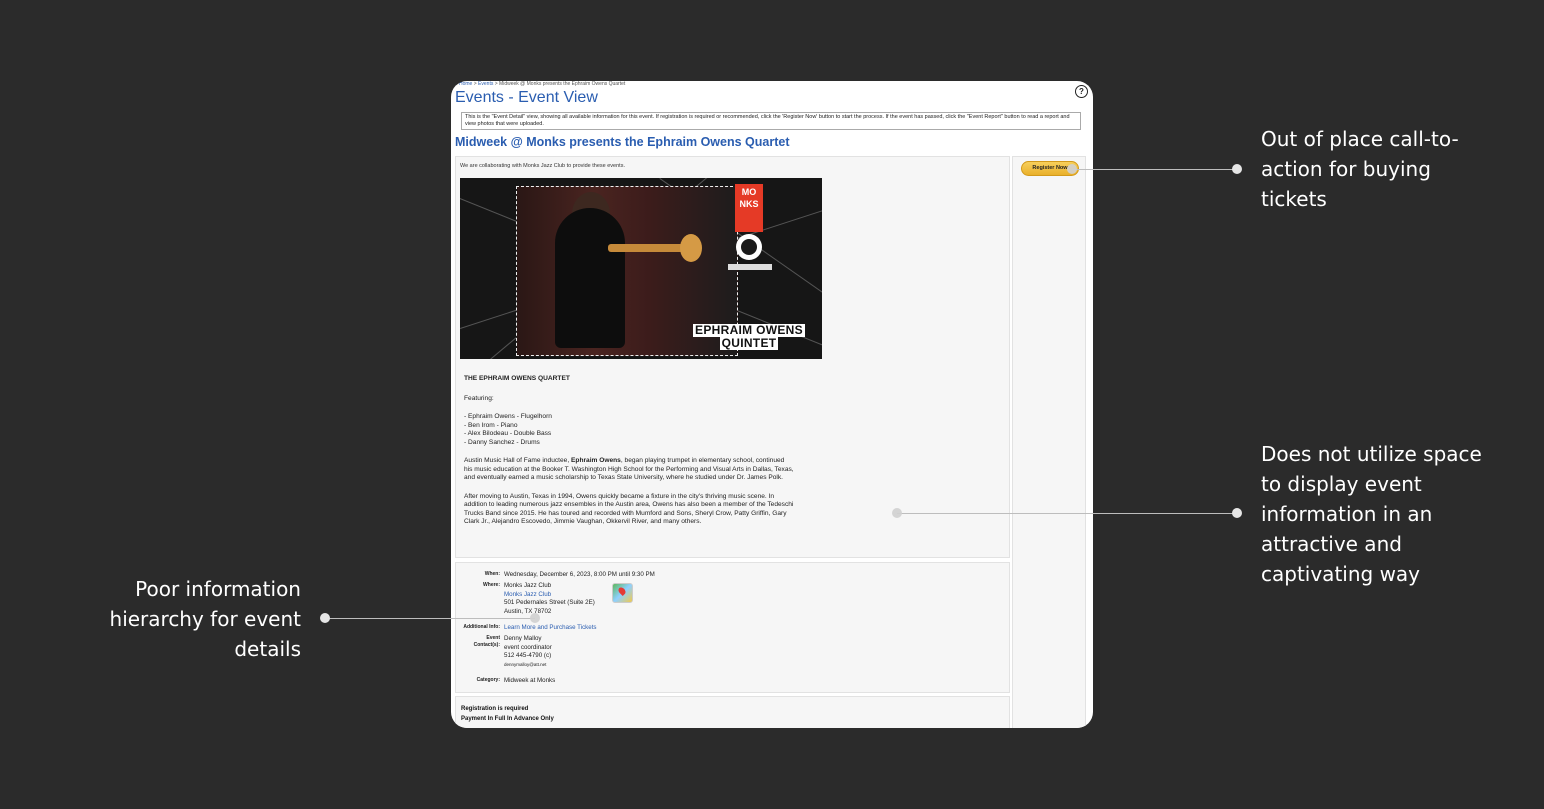 The width and height of the screenshot is (1544, 809). What do you see at coordinates (749, 208) in the screenshot?
I see `monks-logo: MO NKS` at bounding box center [749, 208].